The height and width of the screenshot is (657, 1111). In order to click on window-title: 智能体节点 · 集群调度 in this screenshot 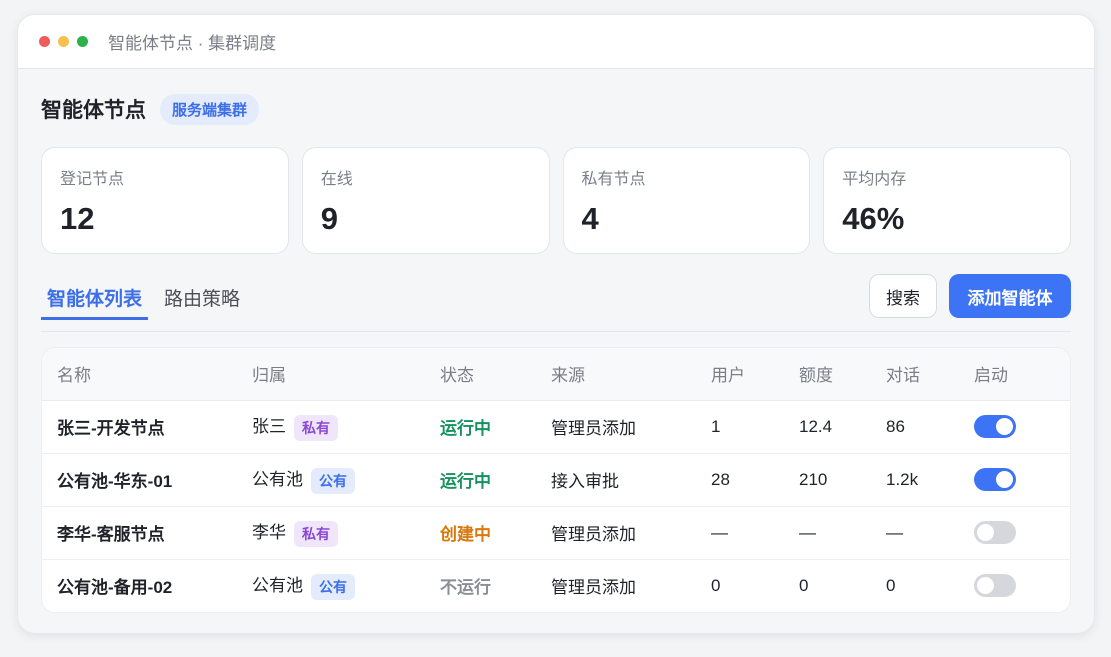, I will do `click(192, 43)`.